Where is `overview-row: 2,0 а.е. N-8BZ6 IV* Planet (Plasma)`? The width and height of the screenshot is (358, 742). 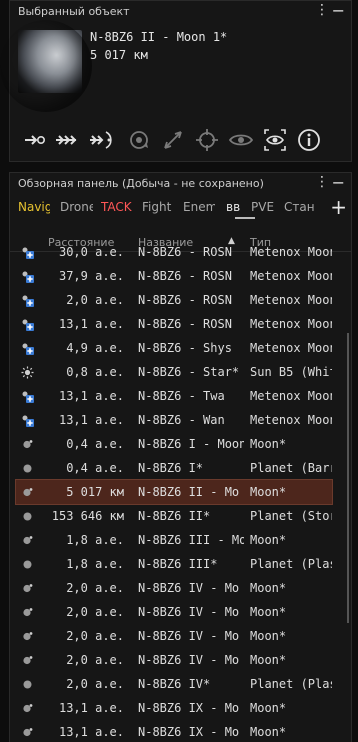
overview-row: 2,0 а.е. N-8BZ6 IV* Planet (Plasma) is located at coordinates (174, 684).